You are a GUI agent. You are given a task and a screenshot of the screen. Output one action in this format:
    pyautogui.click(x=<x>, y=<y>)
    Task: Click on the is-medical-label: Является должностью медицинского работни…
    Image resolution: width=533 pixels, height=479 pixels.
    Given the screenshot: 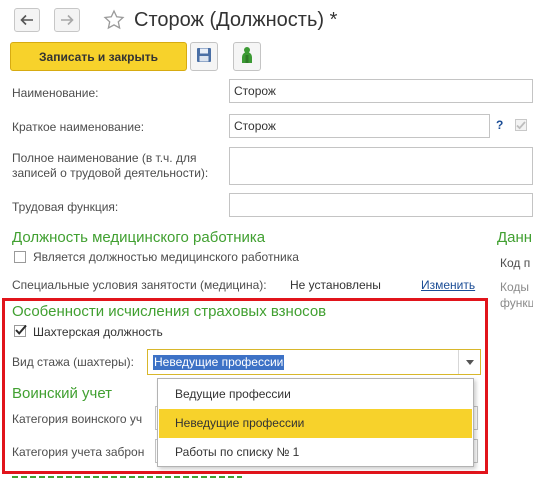 What is the action you would take?
    pyautogui.click(x=166, y=257)
    